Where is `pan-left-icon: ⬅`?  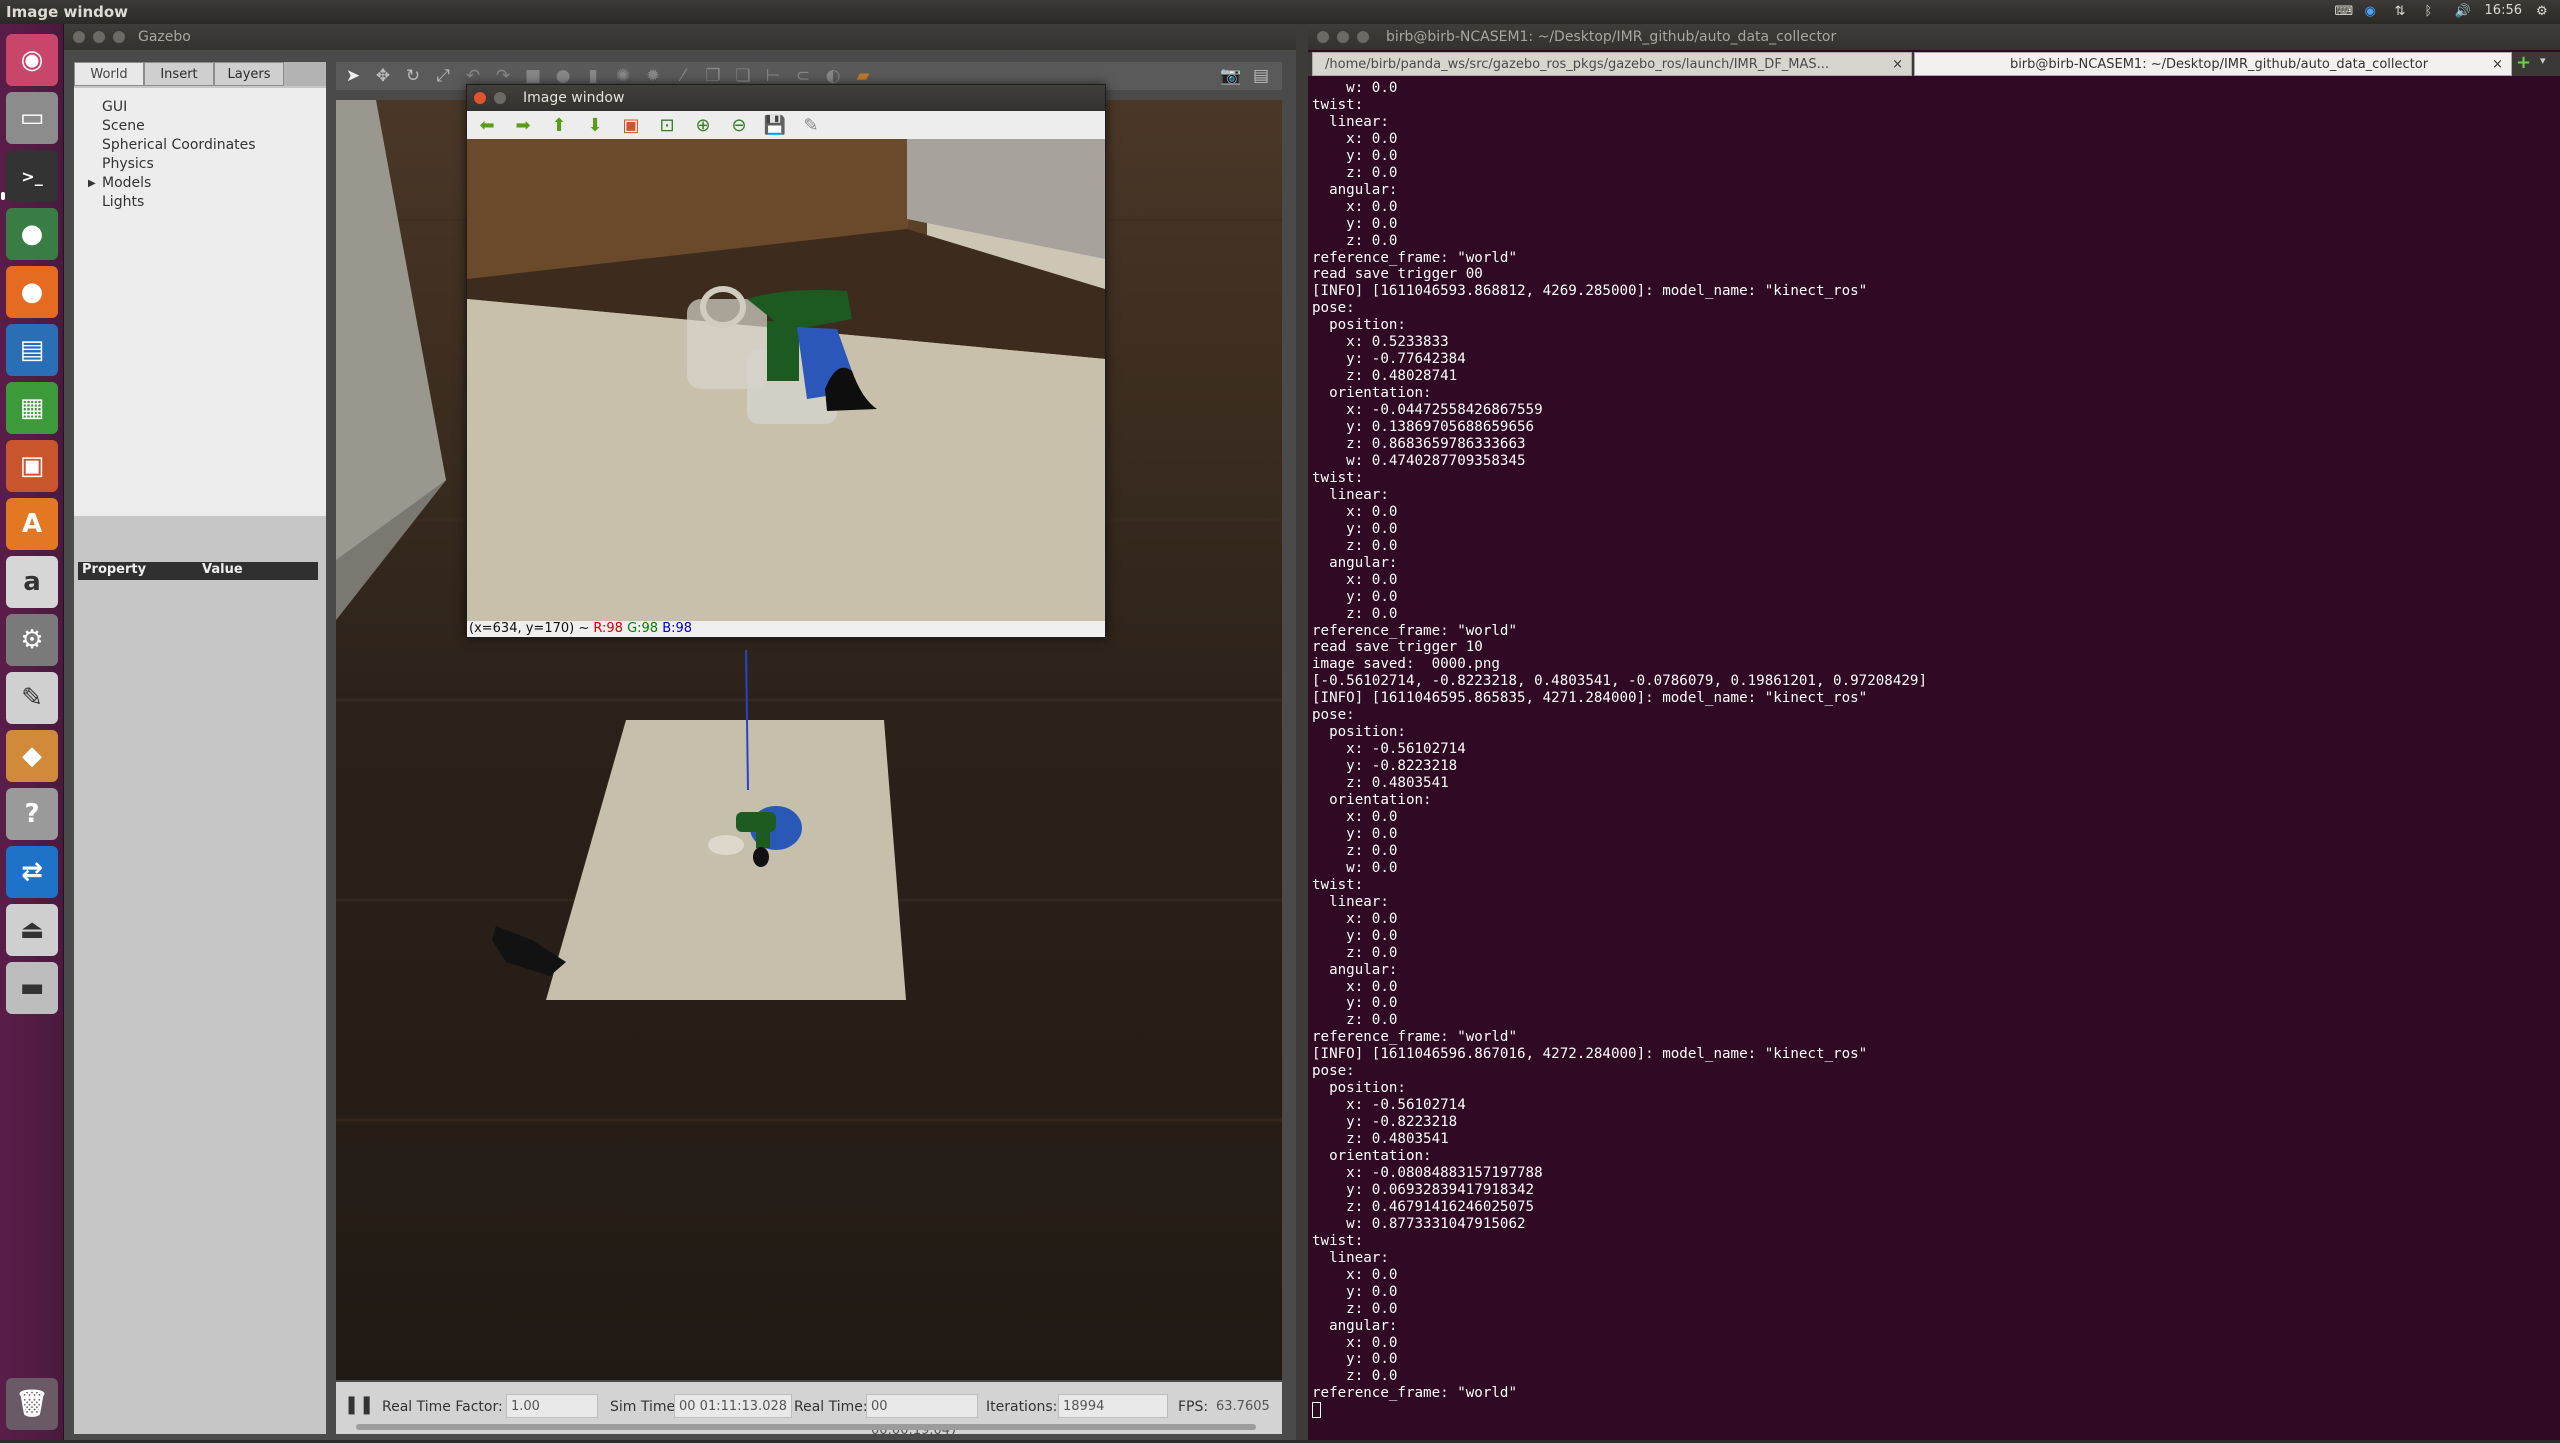
pan-left-icon: ⬅ is located at coordinates (487, 125).